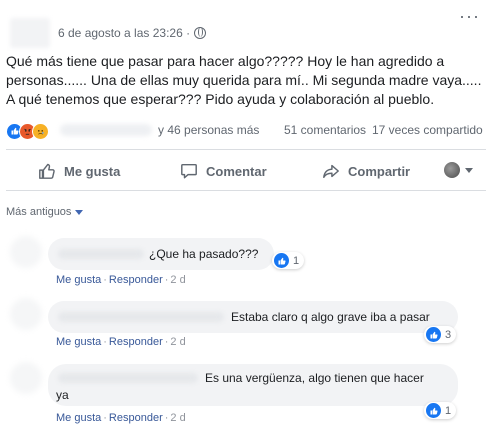  Describe the element at coordinates (448, 334) in the screenshot. I see `reaction-count: 3` at that location.